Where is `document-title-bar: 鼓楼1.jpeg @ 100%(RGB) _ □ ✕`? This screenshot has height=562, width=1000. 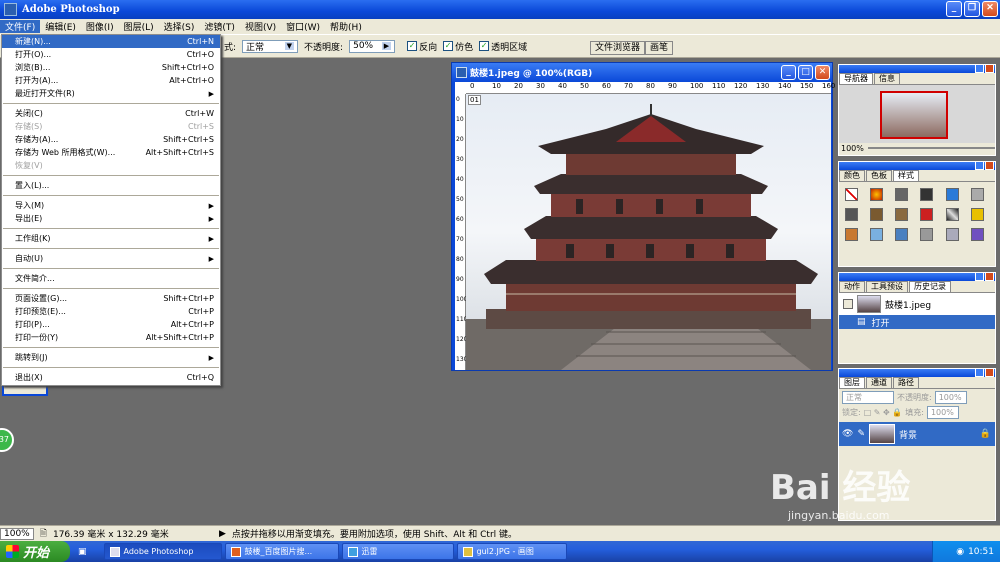 document-title-bar: 鼓楼1.jpeg @ 100%(RGB) _ □ ✕ is located at coordinates (642, 72).